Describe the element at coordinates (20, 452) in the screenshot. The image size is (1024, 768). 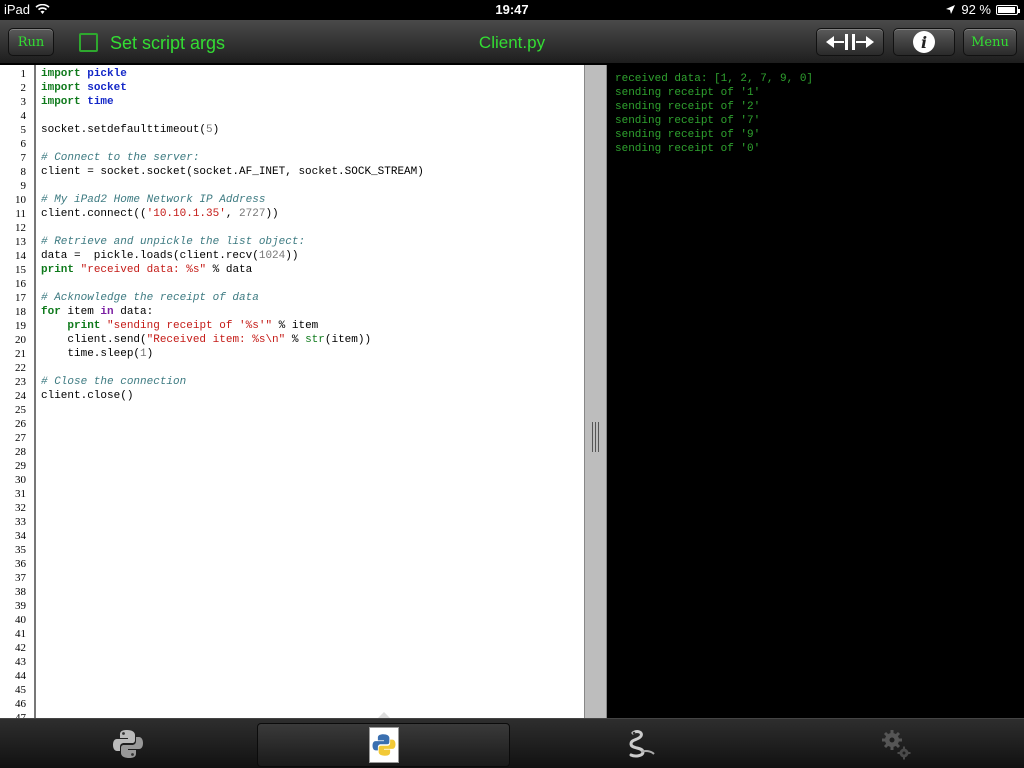
I see `line-number: 28` at that location.